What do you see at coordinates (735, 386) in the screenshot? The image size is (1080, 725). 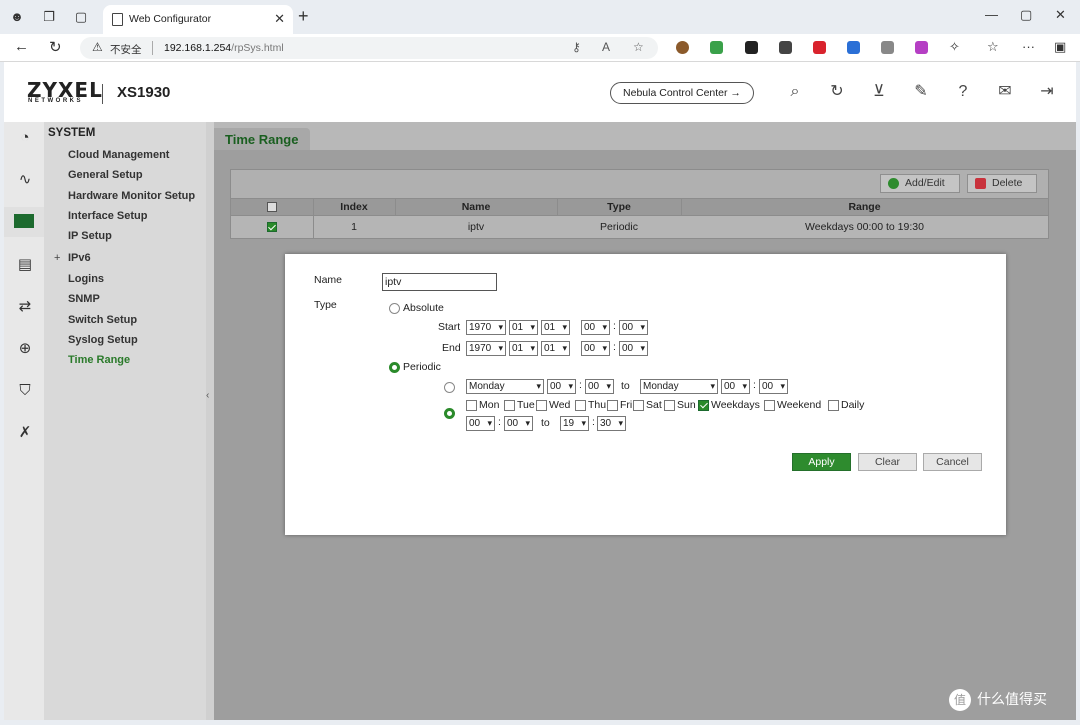 I see `range-to-hour-select: 00` at bounding box center [735, 386].